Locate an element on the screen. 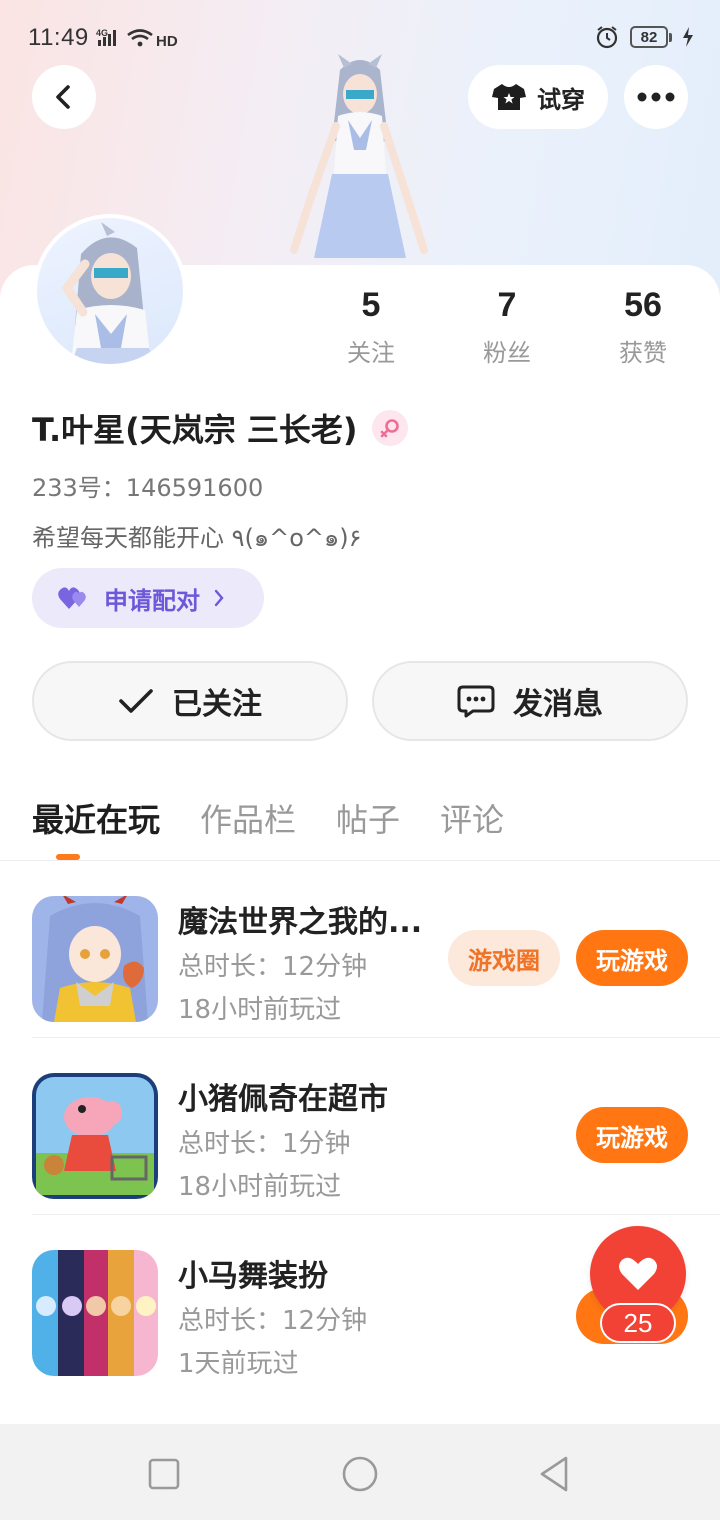  female-gender-icon is located at coordinates (389, 428).